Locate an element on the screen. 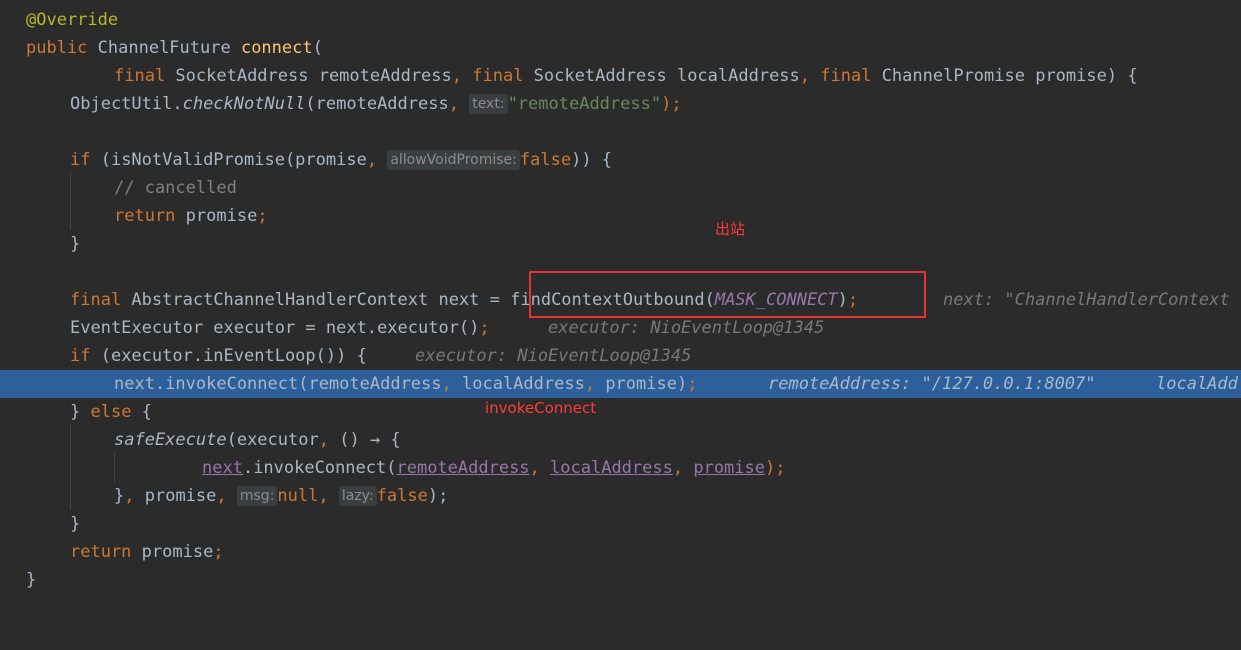  keyword-null: null is located at coordinates (298, 496).